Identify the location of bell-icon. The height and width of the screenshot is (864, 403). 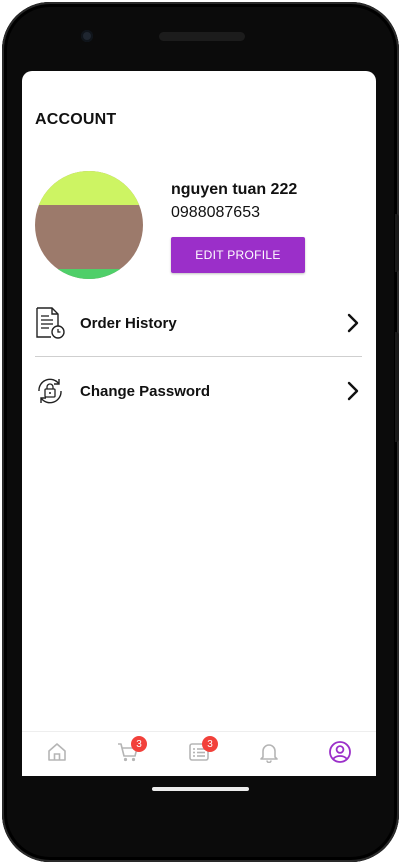
(269, 754).